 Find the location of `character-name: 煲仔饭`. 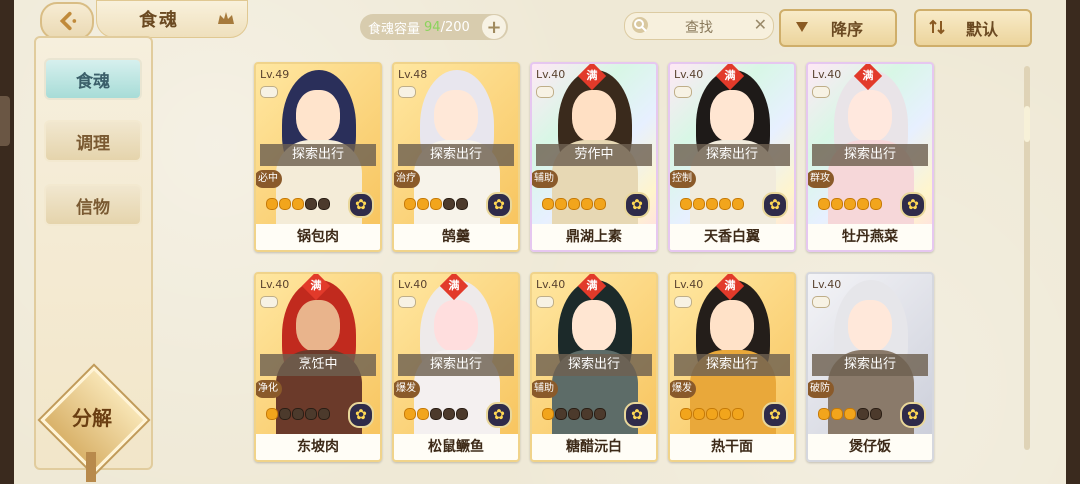

character-name: 煲仔饭 is located at coordinates (870, 447).